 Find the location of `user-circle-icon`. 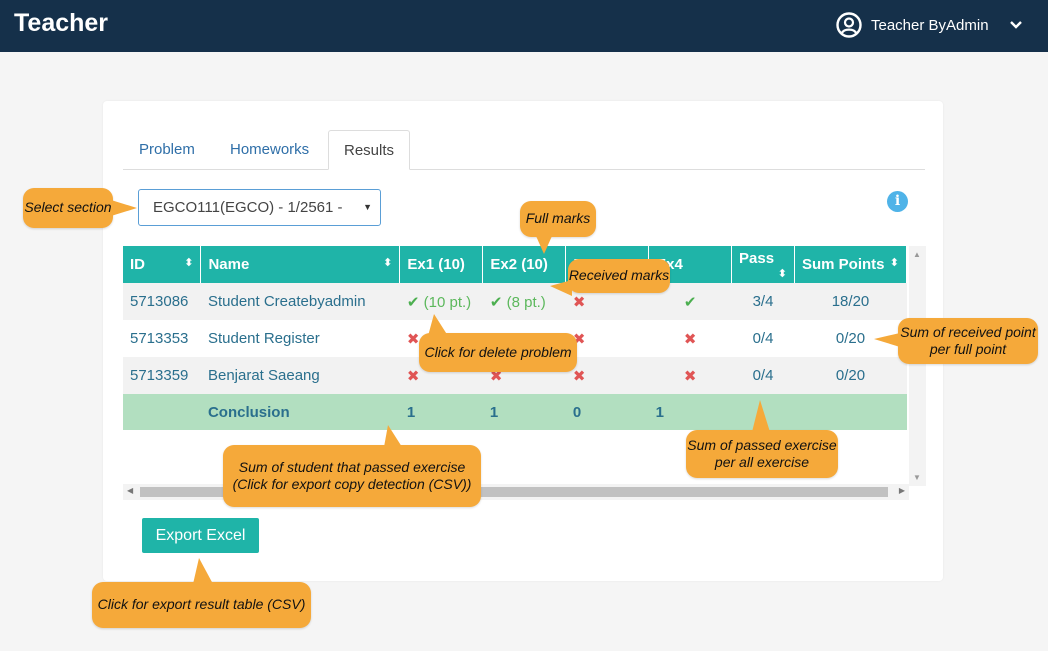

user-circle-icon is located at coordinates (849, 25).